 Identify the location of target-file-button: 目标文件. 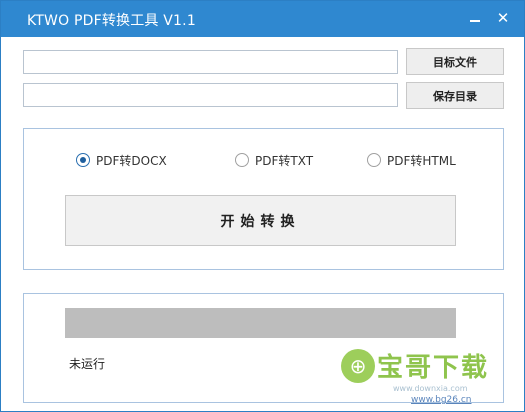
(455, 61).